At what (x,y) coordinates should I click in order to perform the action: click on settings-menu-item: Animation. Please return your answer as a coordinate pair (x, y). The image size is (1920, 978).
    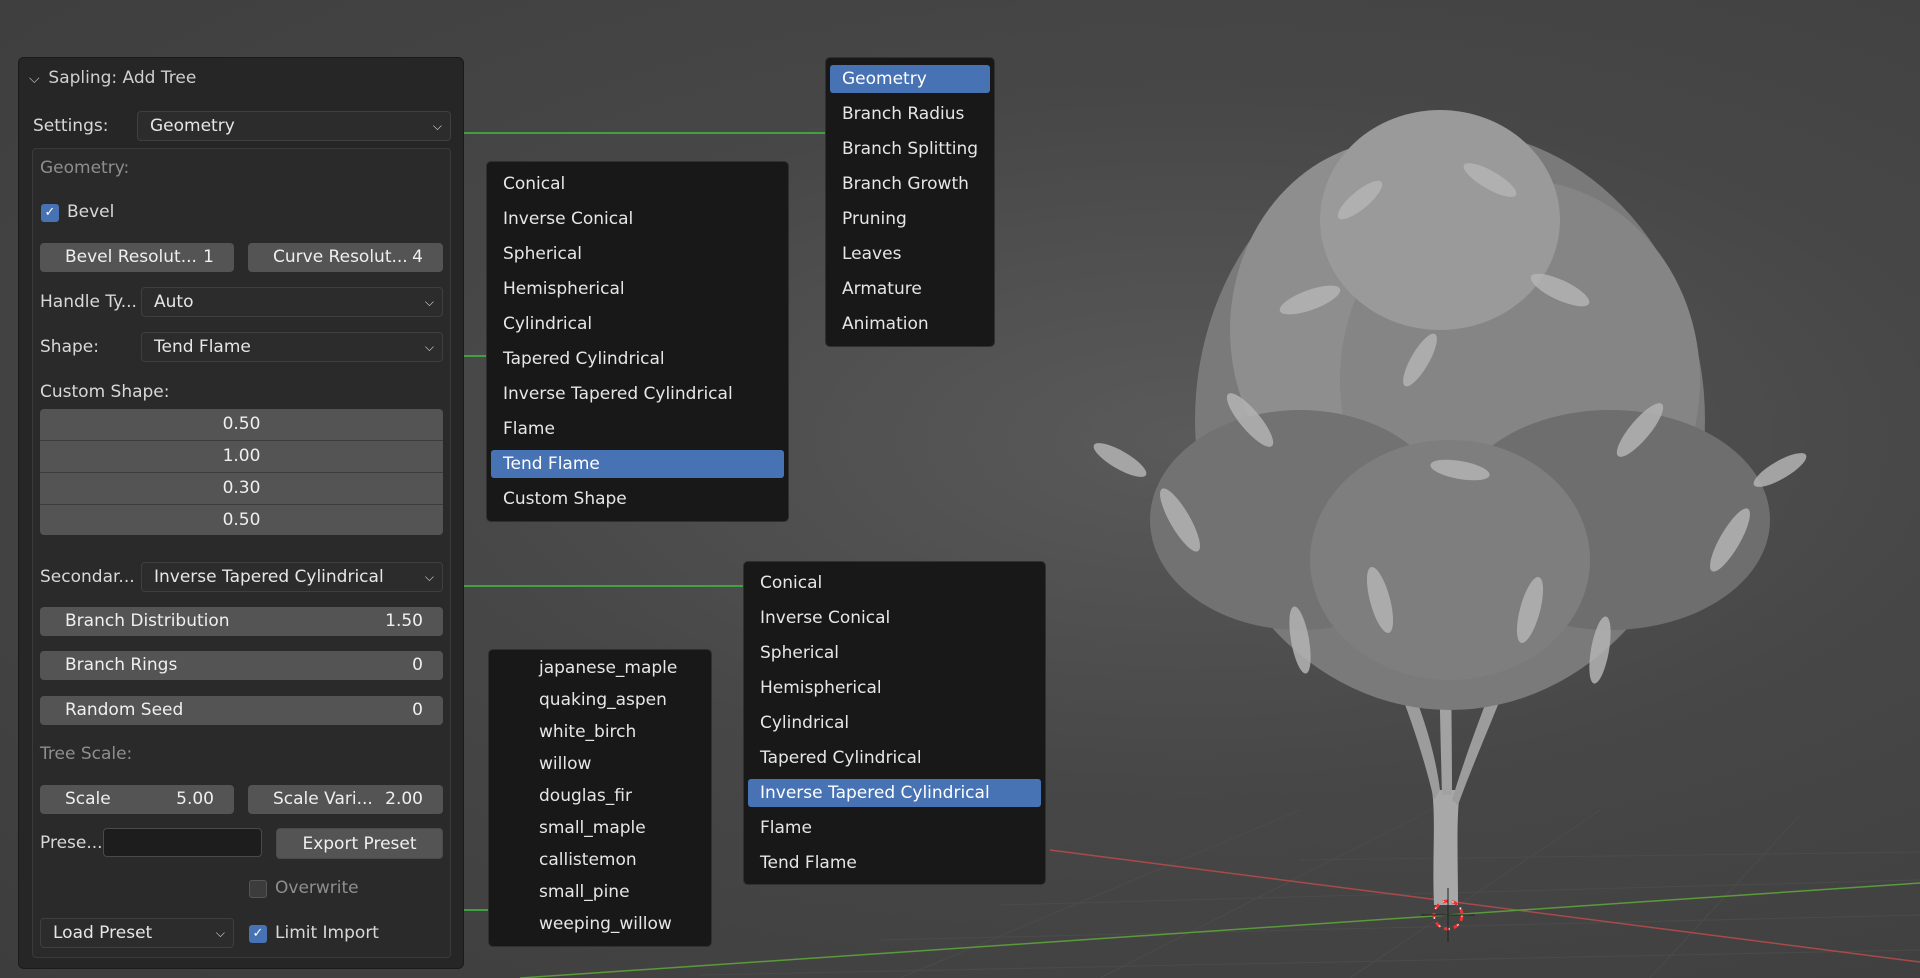
    Looking at the image, I should click on (910, 324).